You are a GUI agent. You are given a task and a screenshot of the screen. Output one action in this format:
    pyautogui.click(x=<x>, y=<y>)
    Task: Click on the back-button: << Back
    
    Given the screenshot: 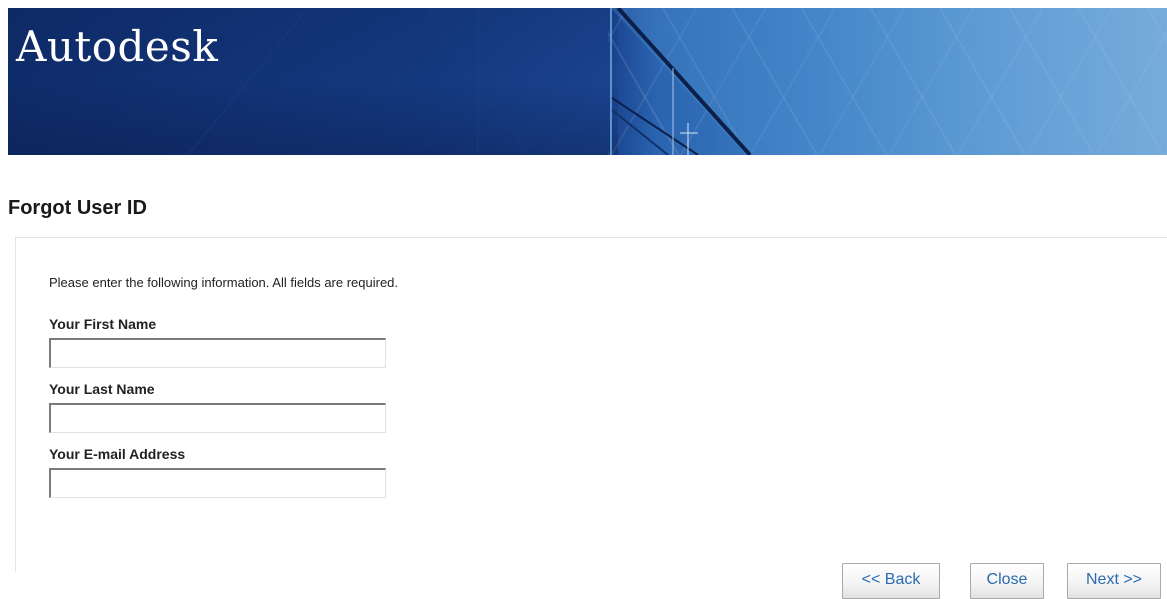 What is the action you would take?
    pyautogui.click(x=891, y=581)
    